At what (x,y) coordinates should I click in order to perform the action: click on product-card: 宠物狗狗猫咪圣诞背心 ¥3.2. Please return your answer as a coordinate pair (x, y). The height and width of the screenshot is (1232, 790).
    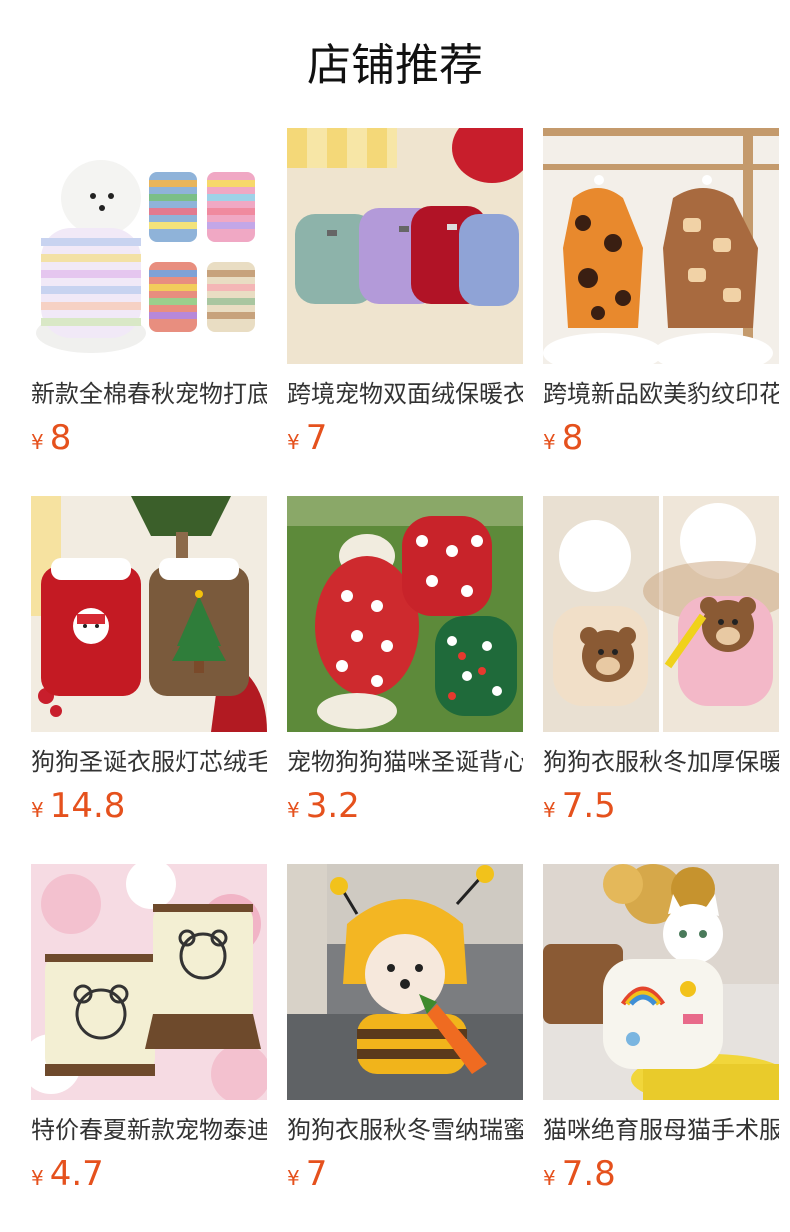
    Looking at the image, I should click on (405, 680).